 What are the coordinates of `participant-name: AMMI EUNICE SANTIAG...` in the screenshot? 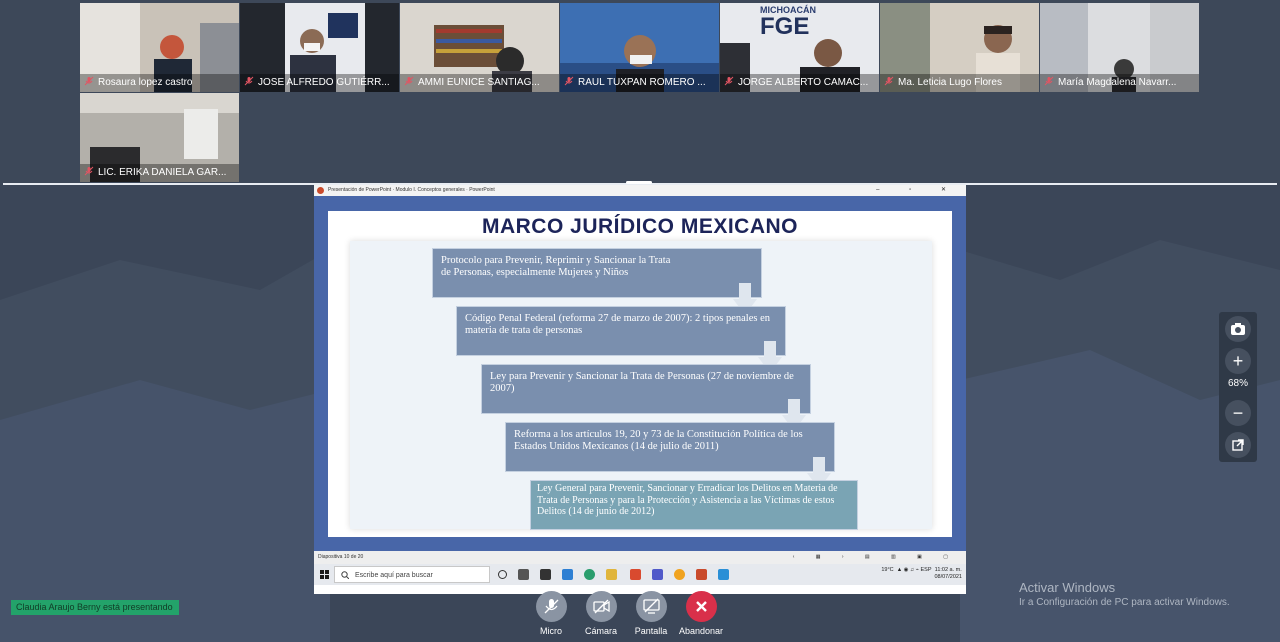 It's located at (479, 83).